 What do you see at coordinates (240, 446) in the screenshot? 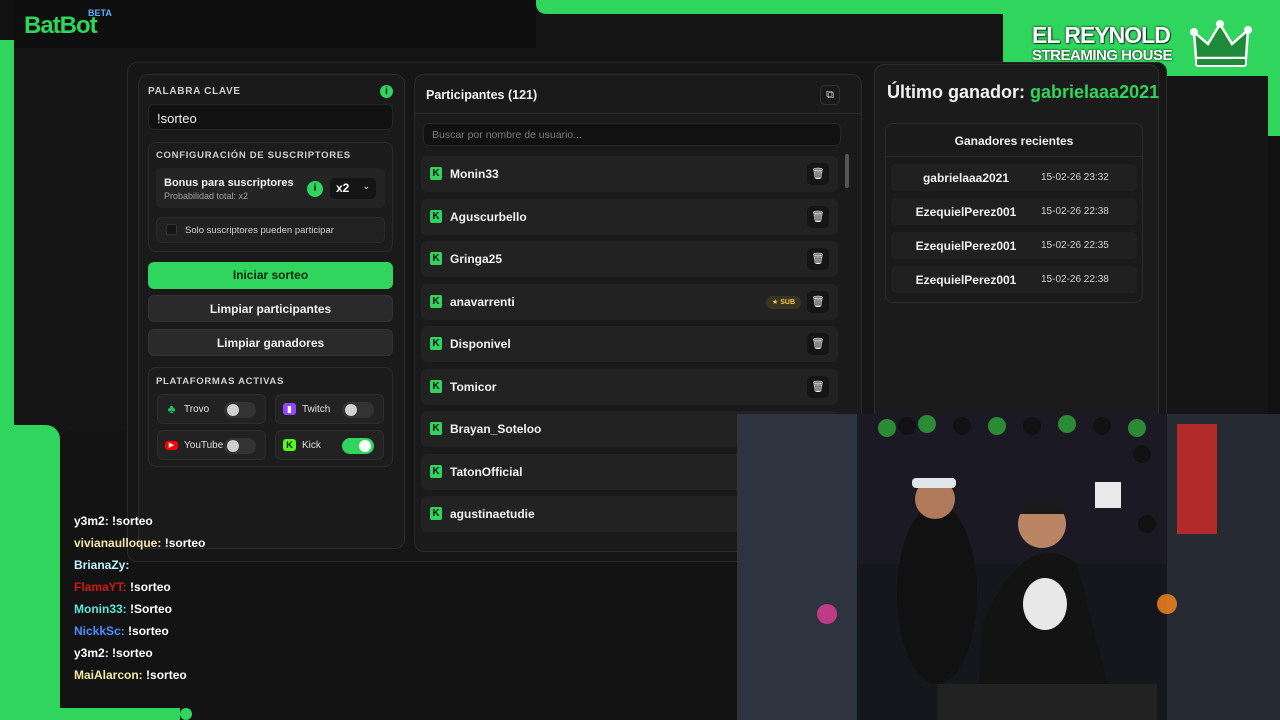
I see `youtube-toggle` at bounding box center [240, 446].